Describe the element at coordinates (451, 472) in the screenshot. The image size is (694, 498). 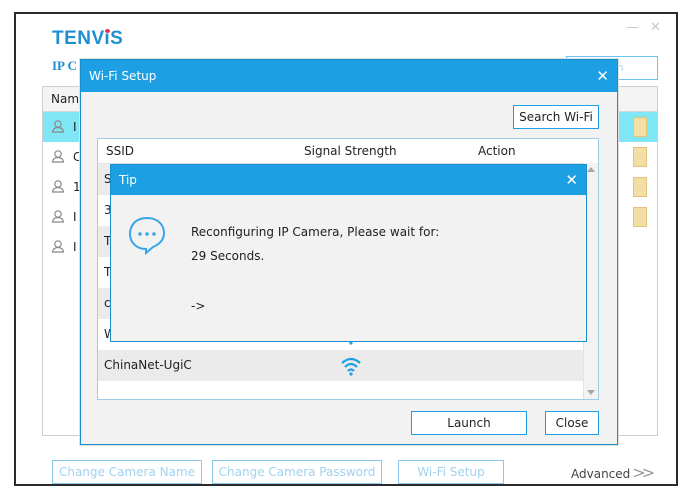
I see `wifi-setup-button: Wi-Fi Setup` at that location.